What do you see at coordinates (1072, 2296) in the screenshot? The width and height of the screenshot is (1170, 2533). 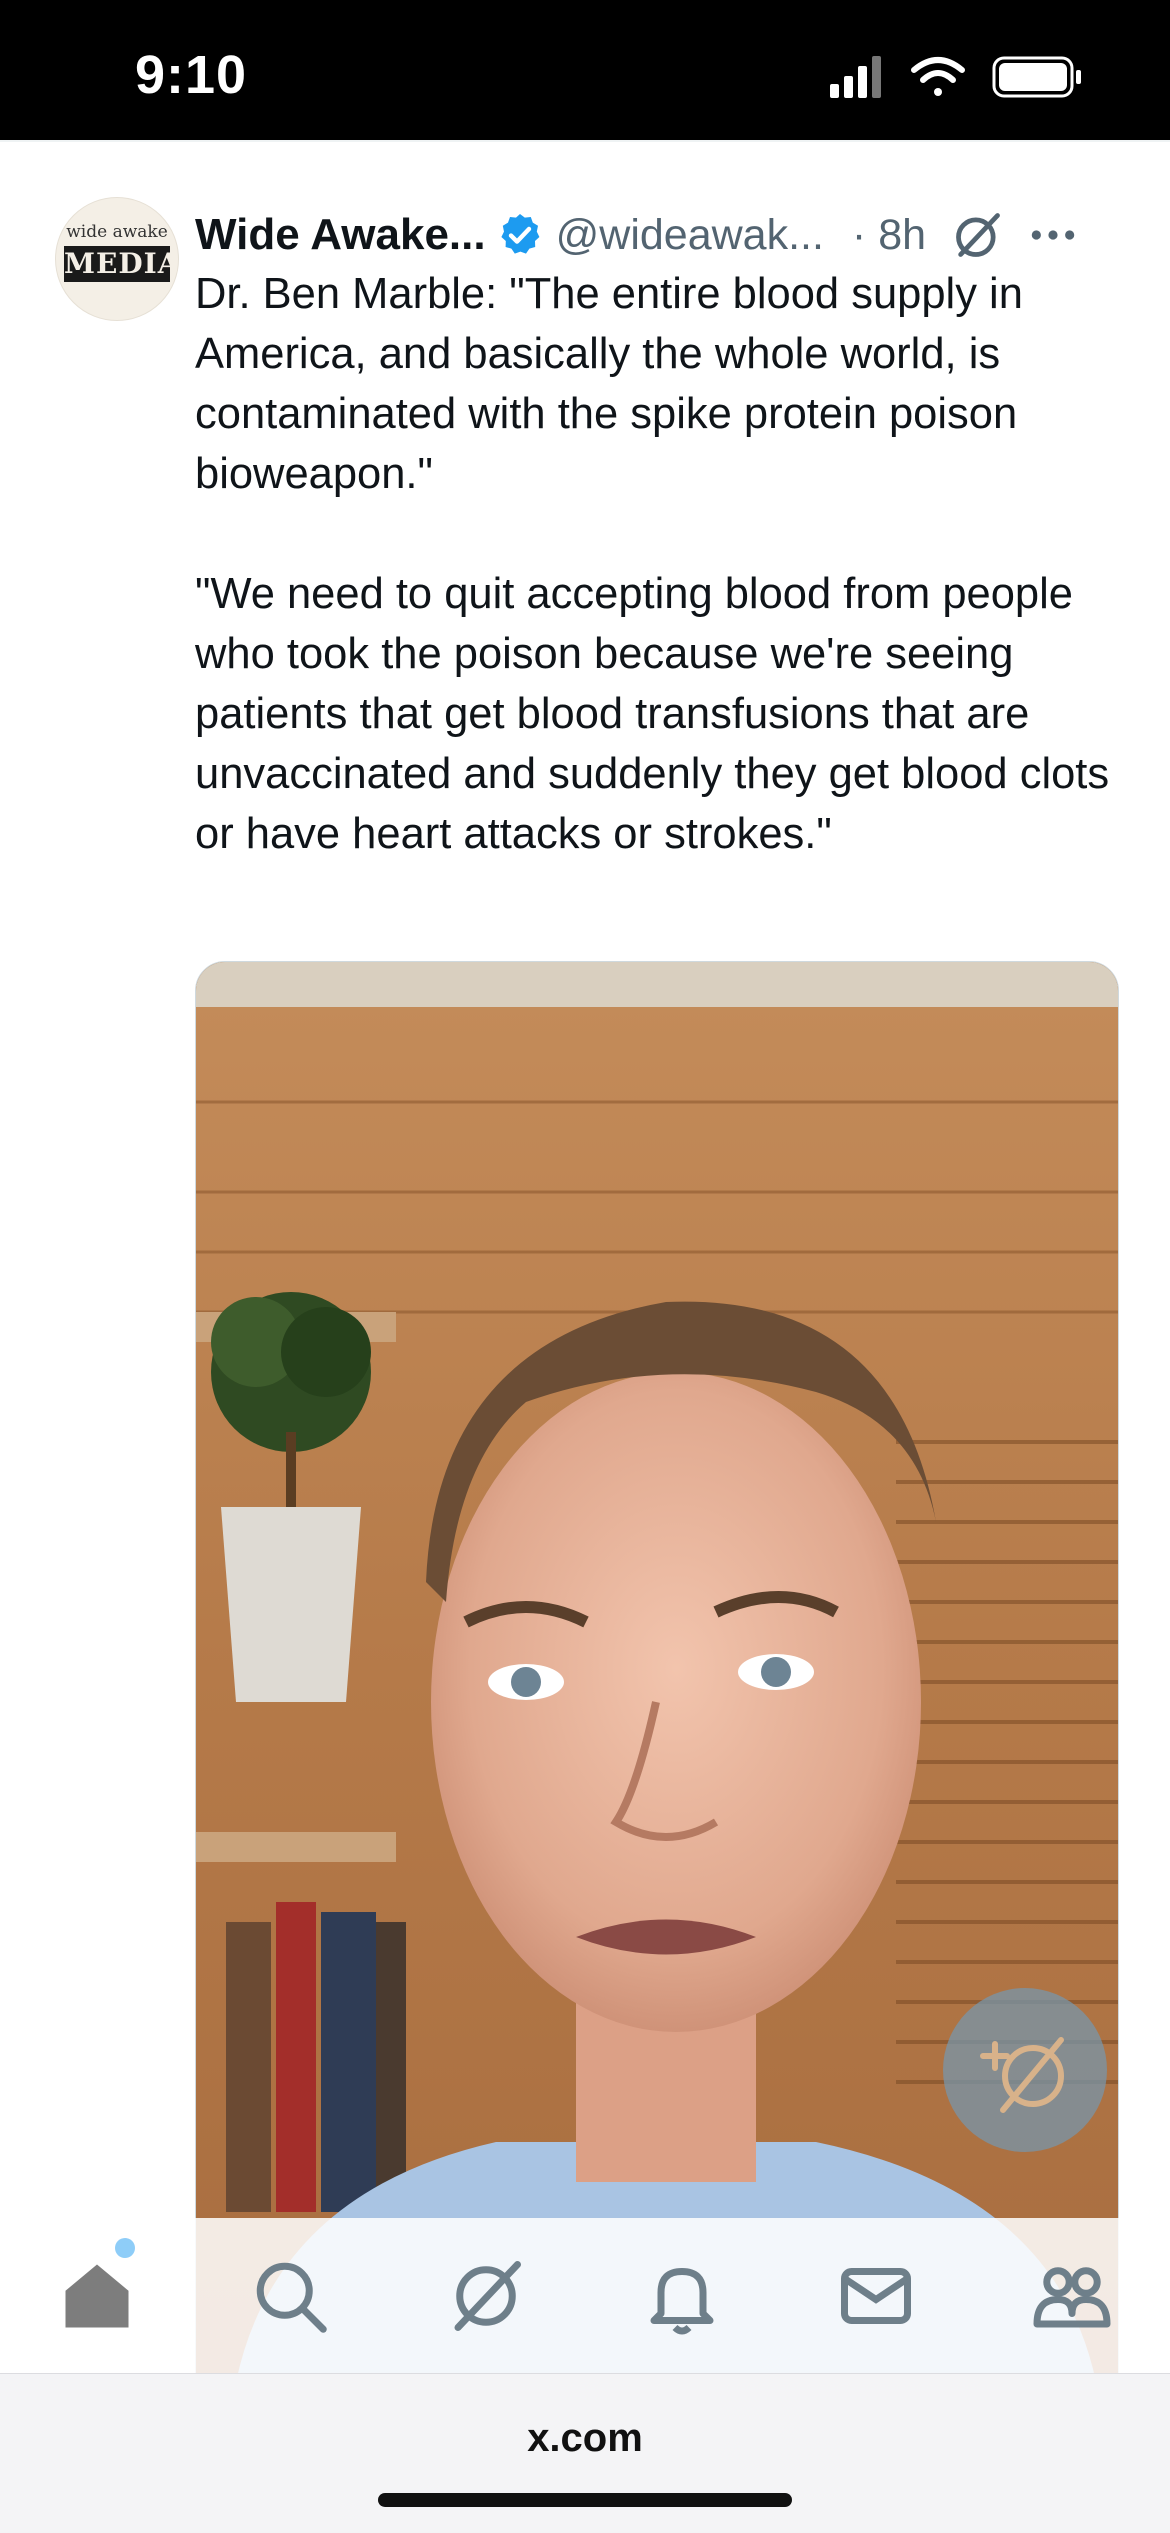 I see `communities-icon` at bounding box center [1072, 2296].